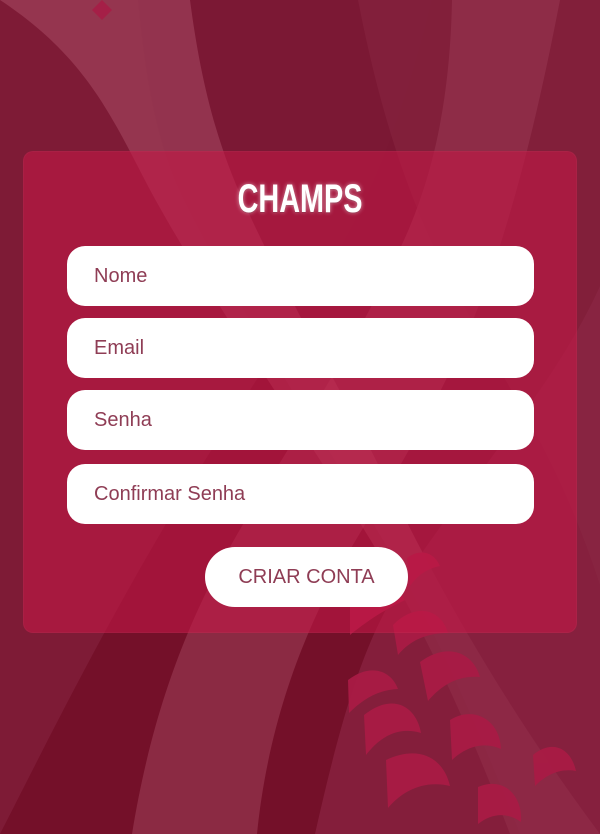 The width and height of the screenshot is (600, 834). I want to click on name-field, so click(300, 276).